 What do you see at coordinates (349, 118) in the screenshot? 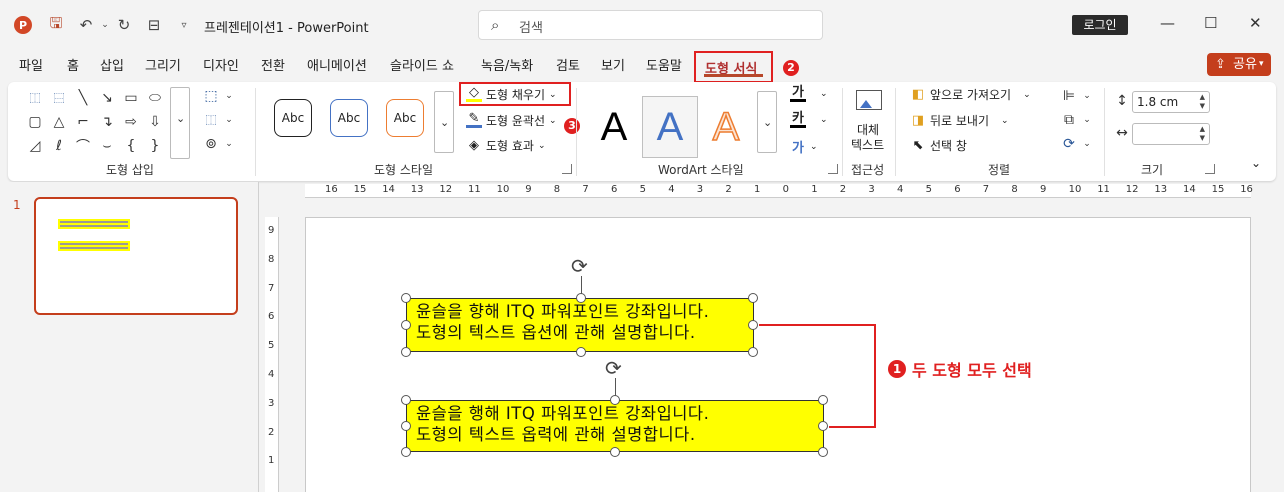
I see `shape-style-blue: Abc` at bounding box center [349, 118].